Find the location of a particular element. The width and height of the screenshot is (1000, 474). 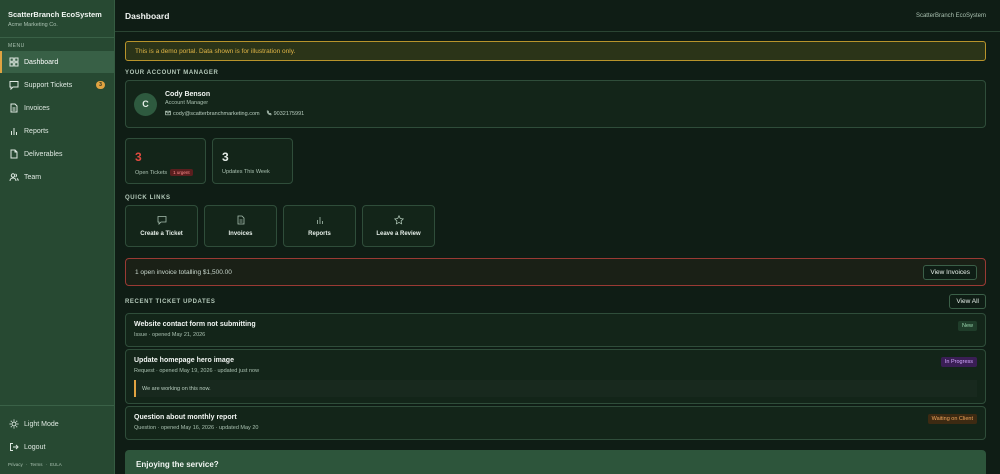

sidebar-item-label: Invoices is located at coordinates (37, 108).